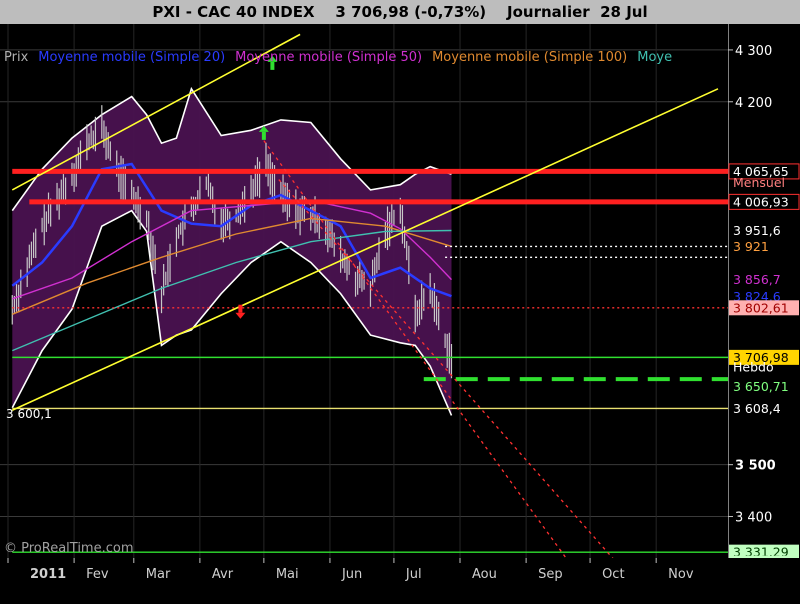 The height and width of the screenshot is (604, 800). What do you see at coordinates (530, 57) in the screenshot?
I see `legend-item: Moyenne mobile (Simple 100)` at bounding box center [530, 57].